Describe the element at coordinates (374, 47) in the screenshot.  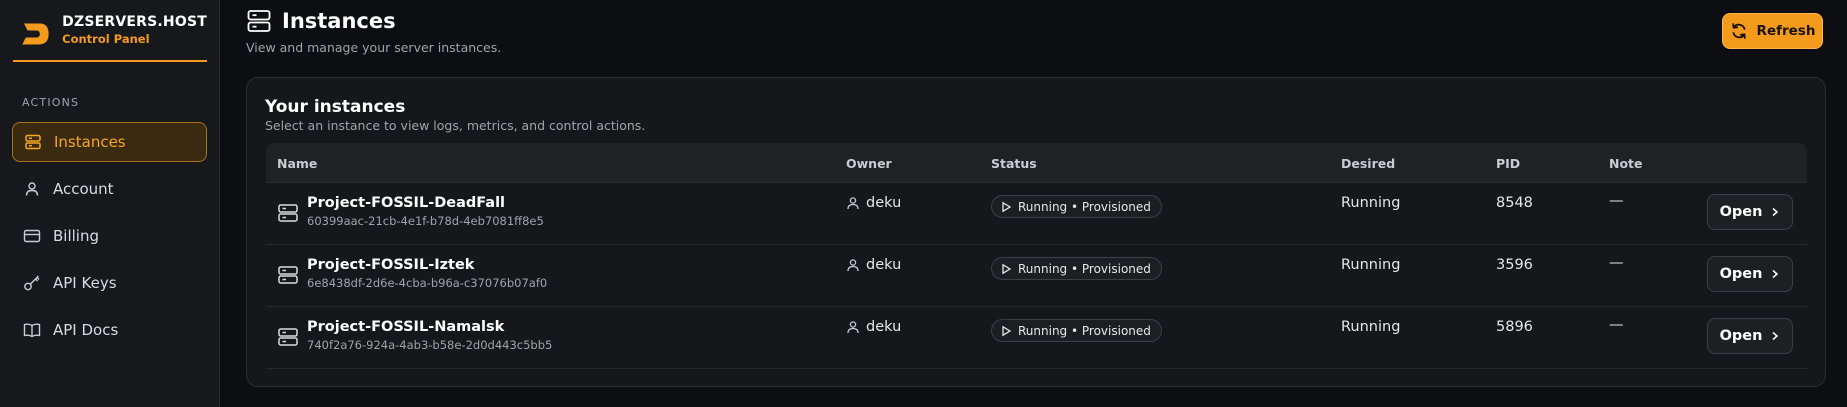
I see `page-subtitle: View and manage your server instances.` at that location.